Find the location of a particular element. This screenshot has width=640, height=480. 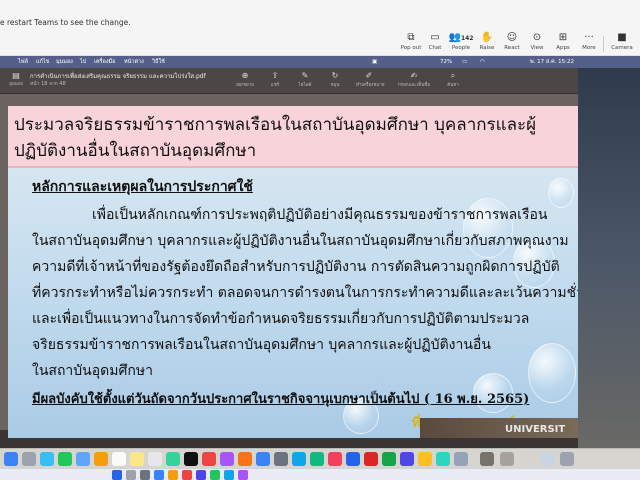

mac-dock is located at coordinates (320, 458).